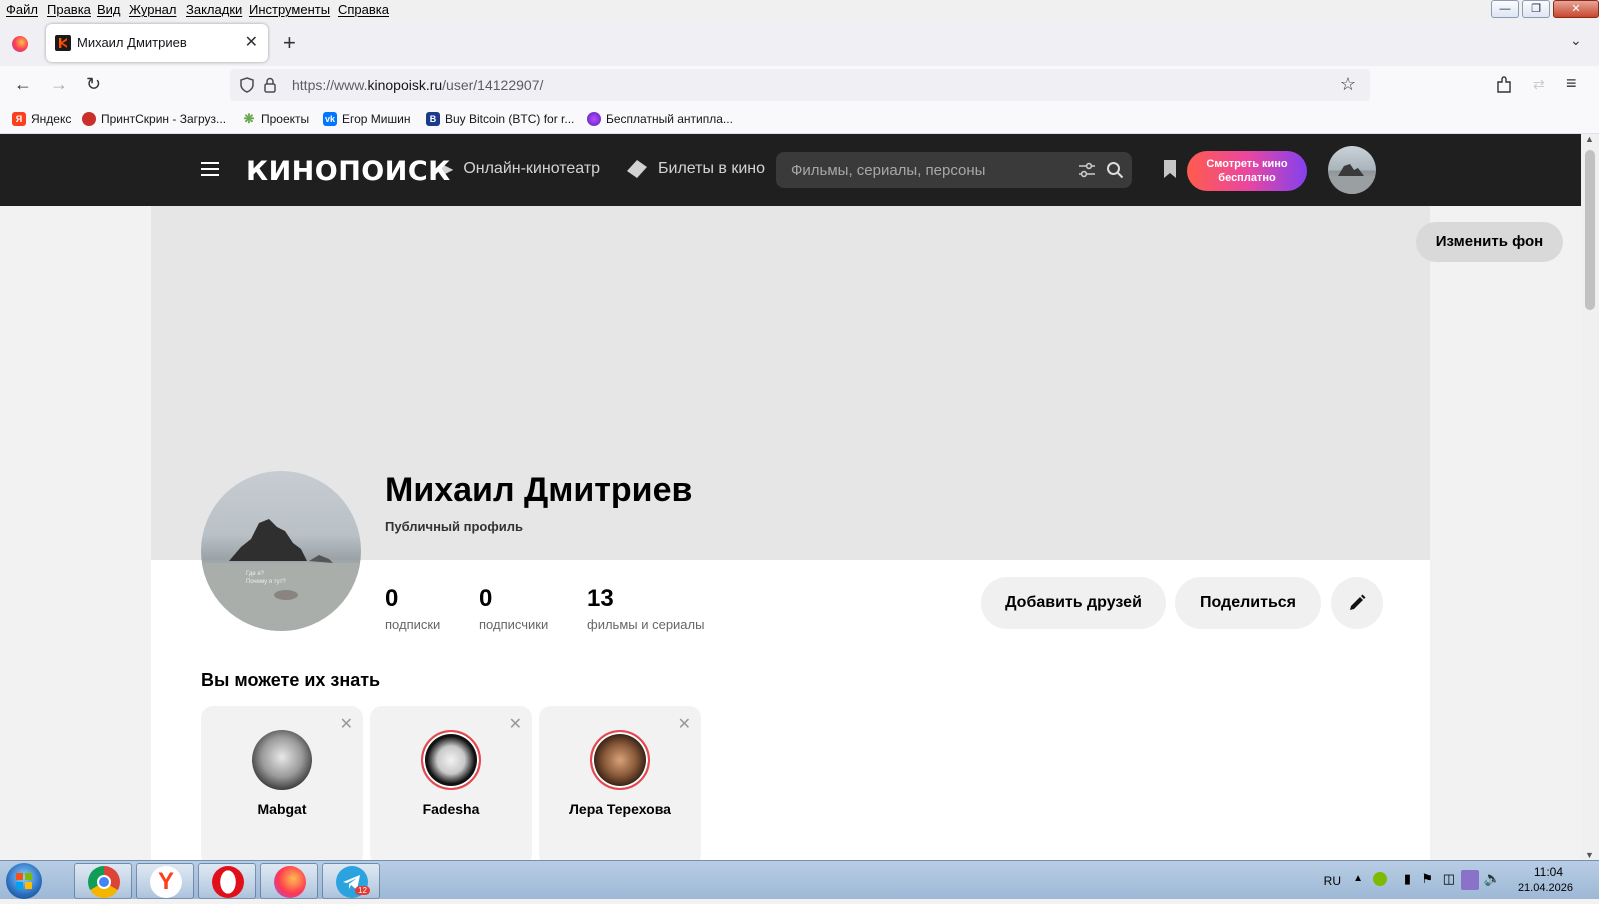  I want to click on lock-icon, so click(270, 85).